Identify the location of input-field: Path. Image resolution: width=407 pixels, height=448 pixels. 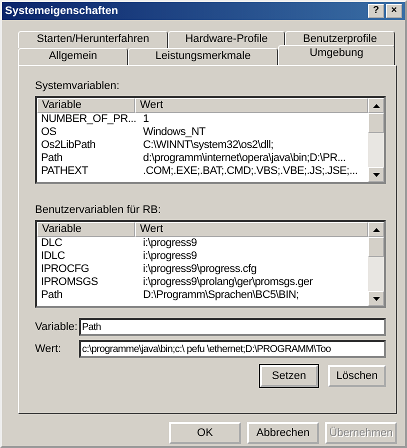
(232, 327).